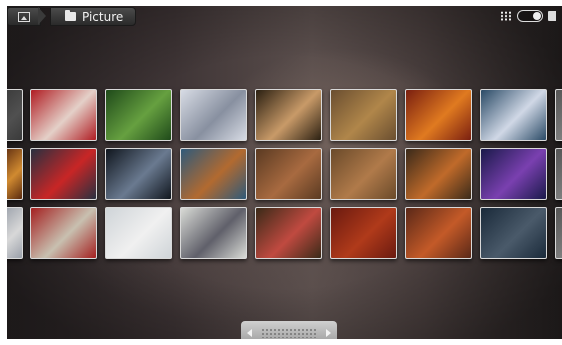 The image size is (562, 345). What do you see at coordinates (506, 16) in the screenshot?
I see `grid-view-icon` at bounding box center [506, 16].